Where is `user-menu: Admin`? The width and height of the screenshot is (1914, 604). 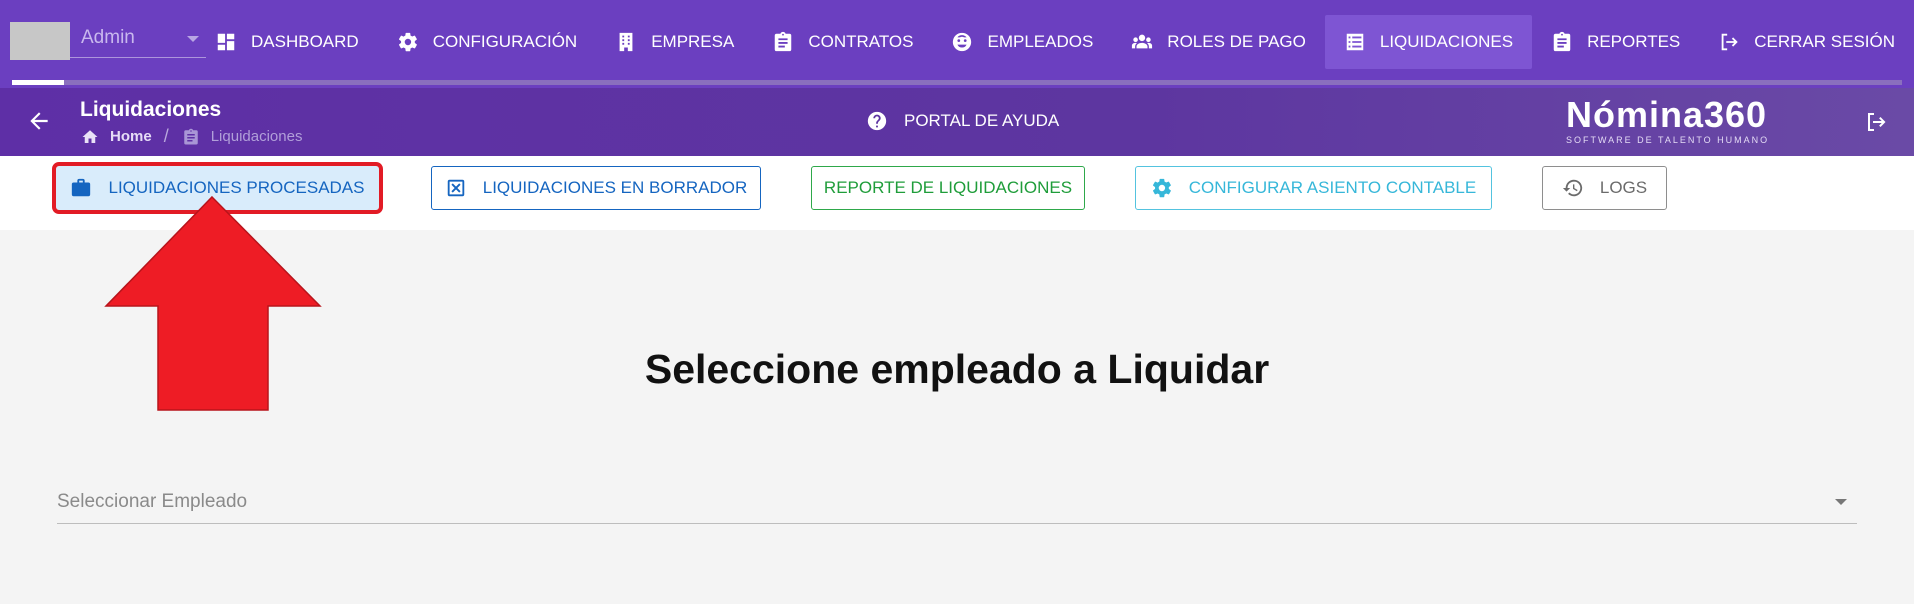
user-menu: Admin is located at coordinates (108, 40).